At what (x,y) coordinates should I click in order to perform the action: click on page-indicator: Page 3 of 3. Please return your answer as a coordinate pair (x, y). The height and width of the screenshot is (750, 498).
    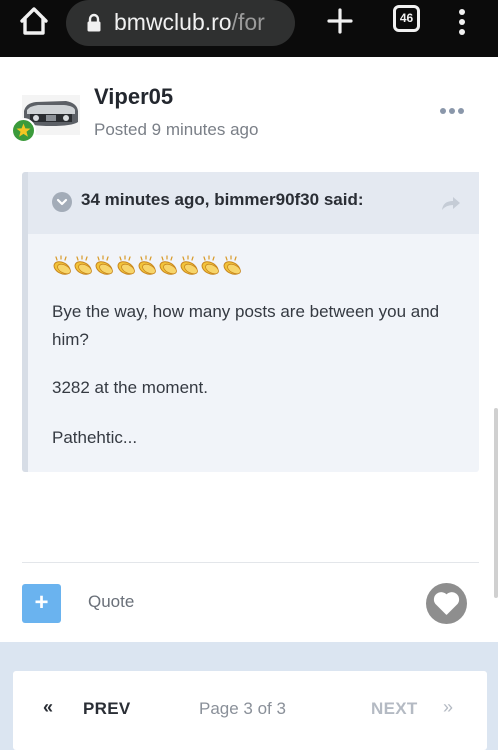
    Looking at the image, I should click on (242, 709).